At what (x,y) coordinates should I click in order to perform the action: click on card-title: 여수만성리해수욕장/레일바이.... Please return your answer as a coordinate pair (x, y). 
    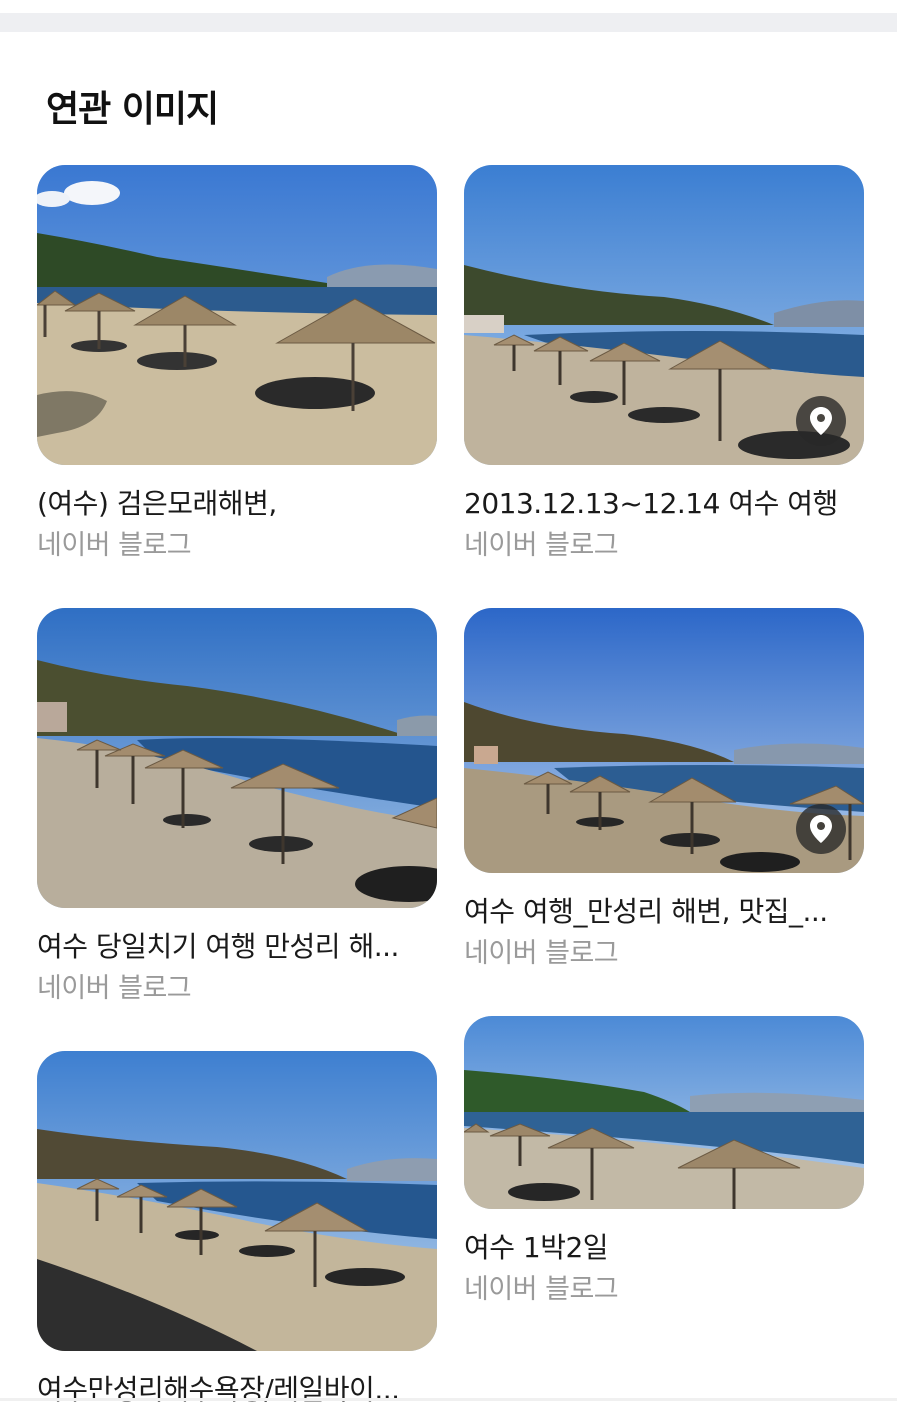
    Looking at the image, I should click on (232, 1390).